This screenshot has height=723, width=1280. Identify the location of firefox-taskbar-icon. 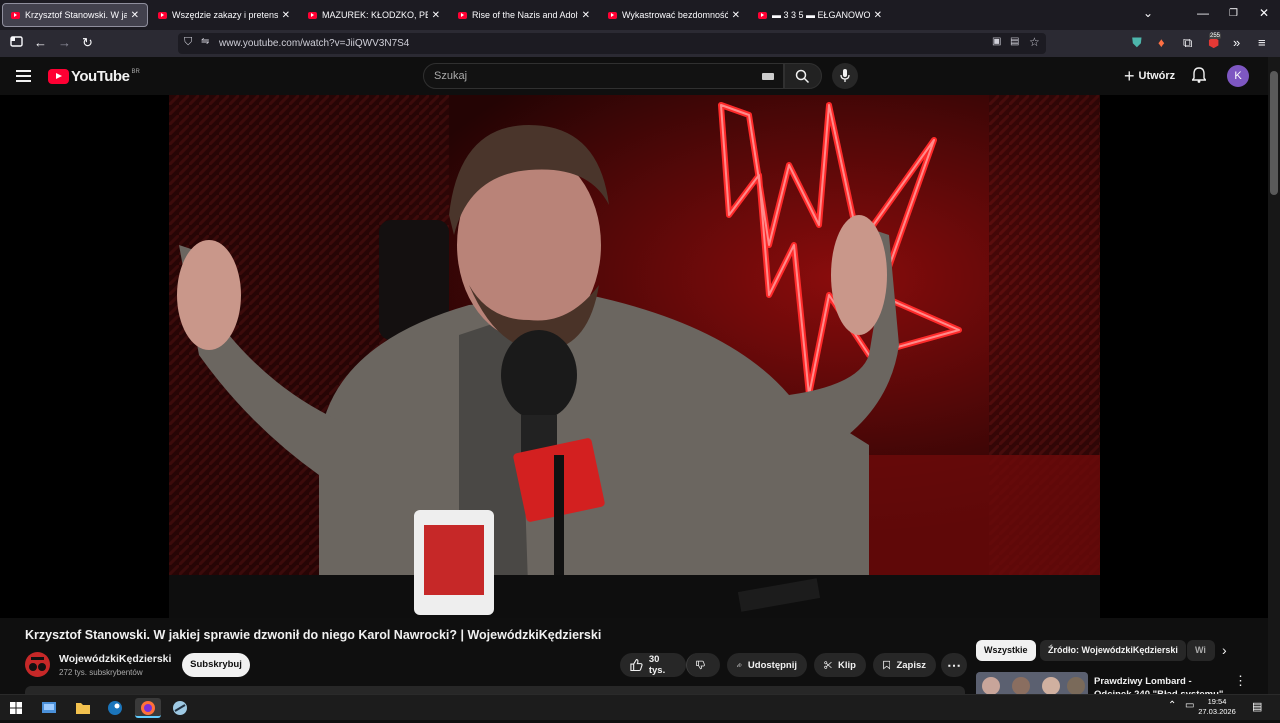
(148, 708).